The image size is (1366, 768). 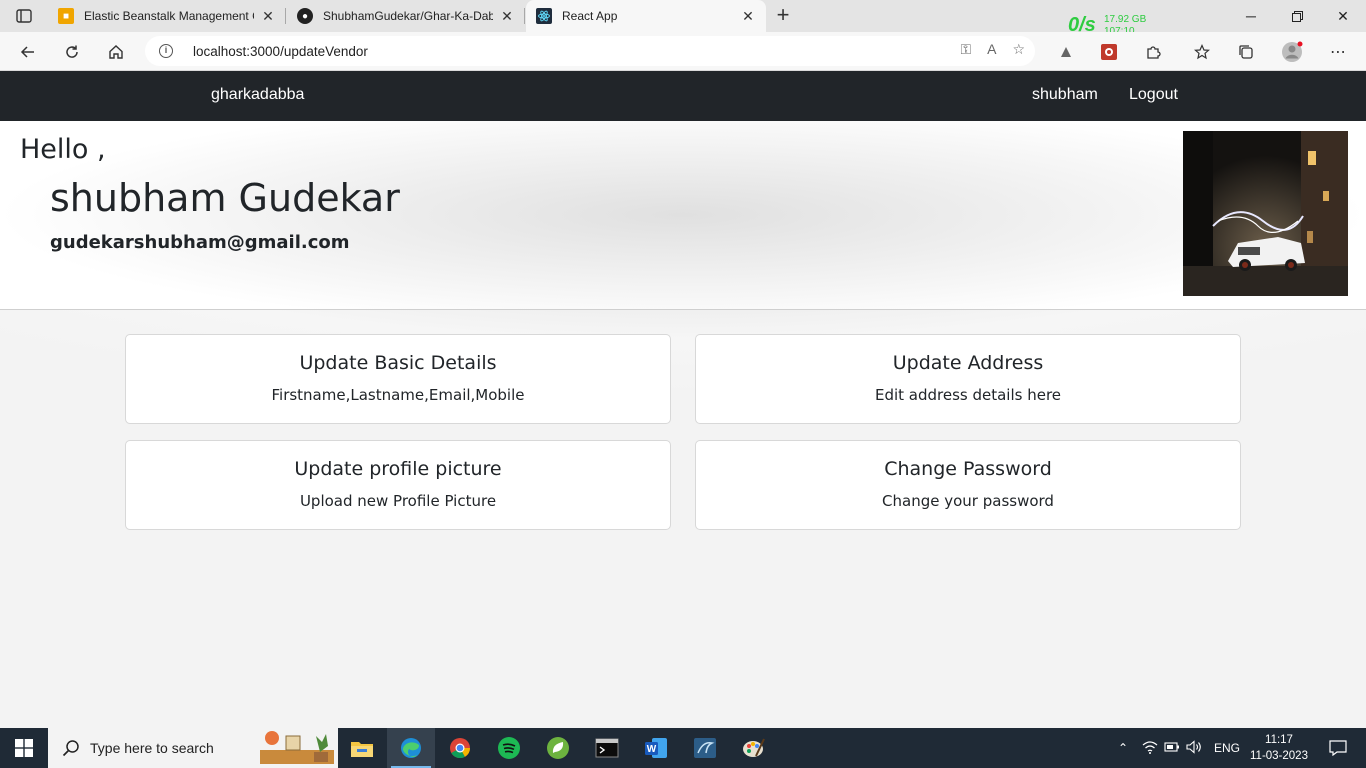 I want to click on minimize-button: ─, so click(x=1251, y=16).